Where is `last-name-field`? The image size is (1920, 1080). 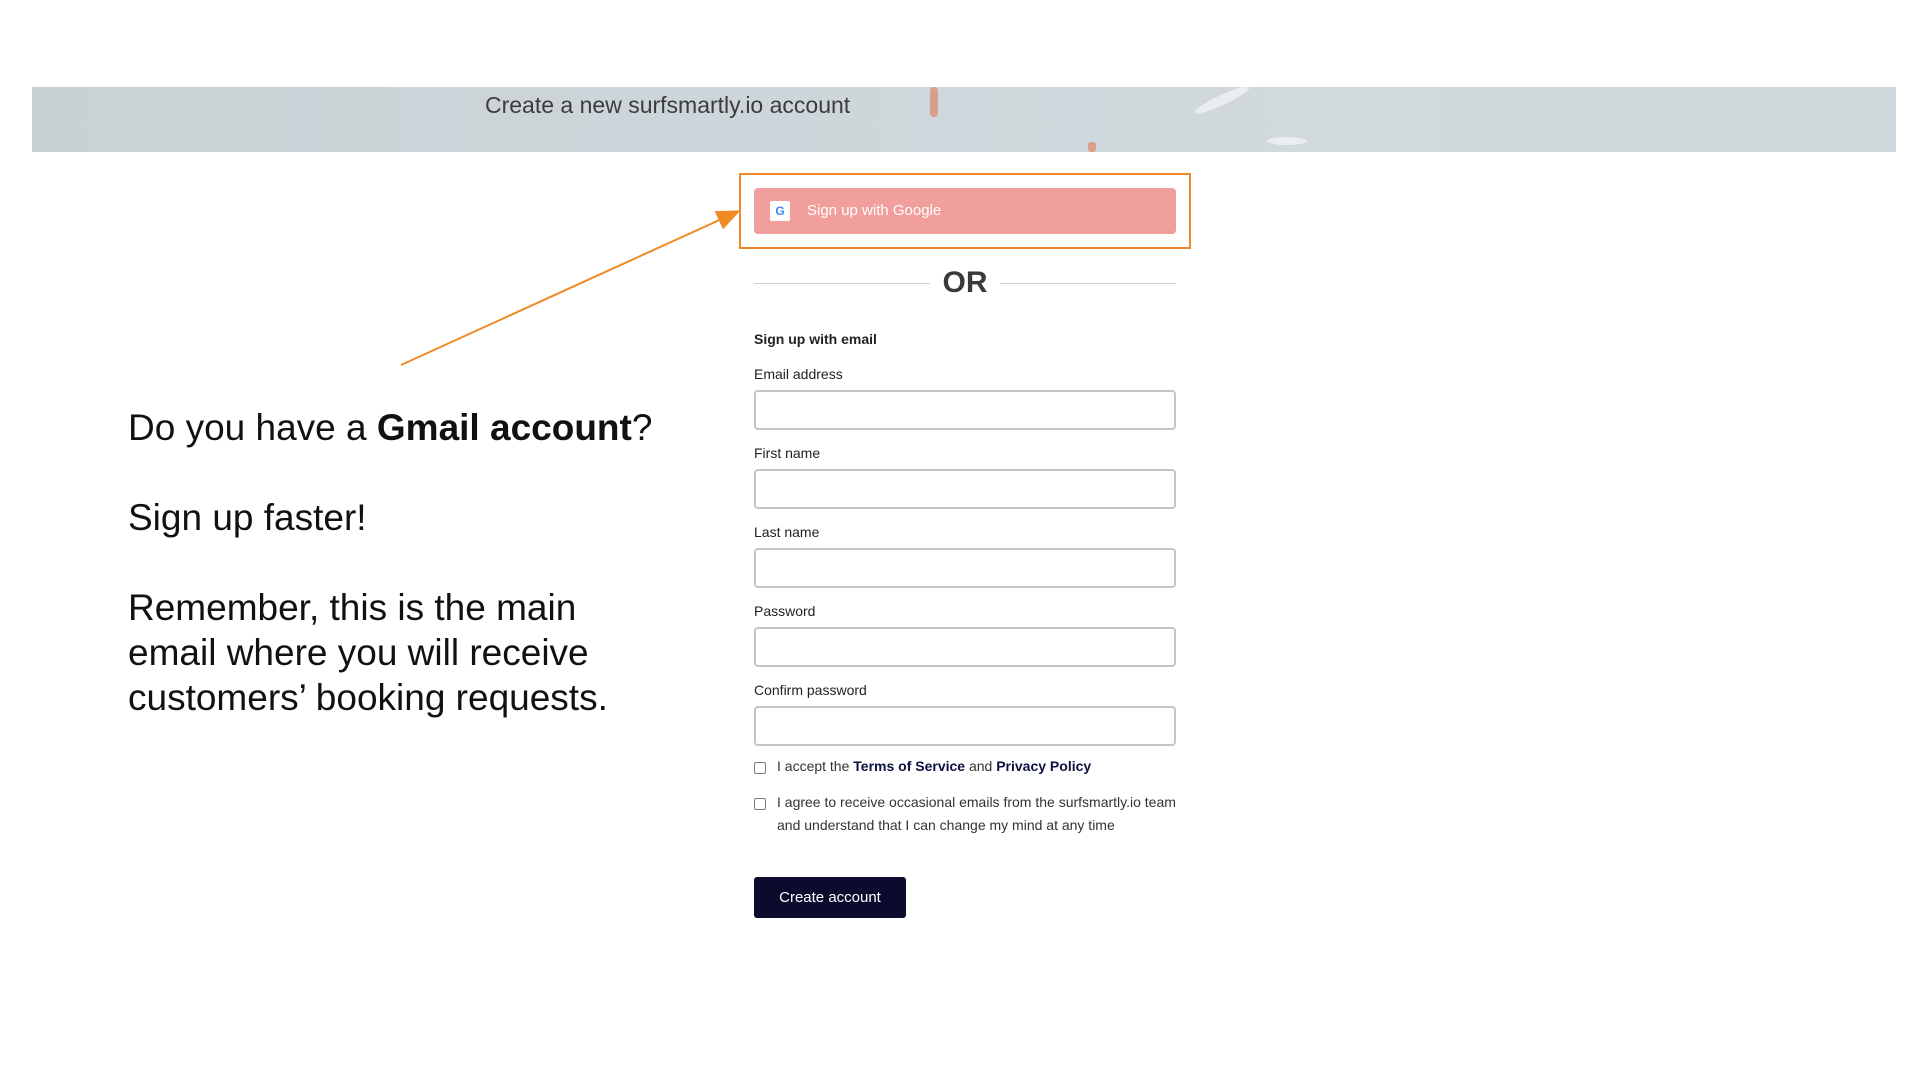
last-name-field is located at coordinates (965, 568).